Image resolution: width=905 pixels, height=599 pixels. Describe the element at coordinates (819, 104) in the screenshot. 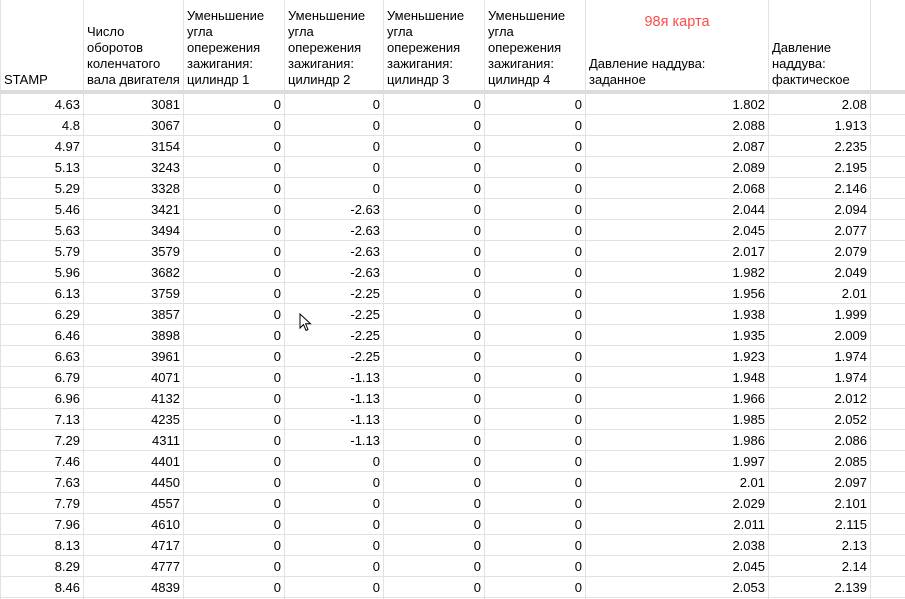

I see `cell-boost_actual: 2.08` at that location.